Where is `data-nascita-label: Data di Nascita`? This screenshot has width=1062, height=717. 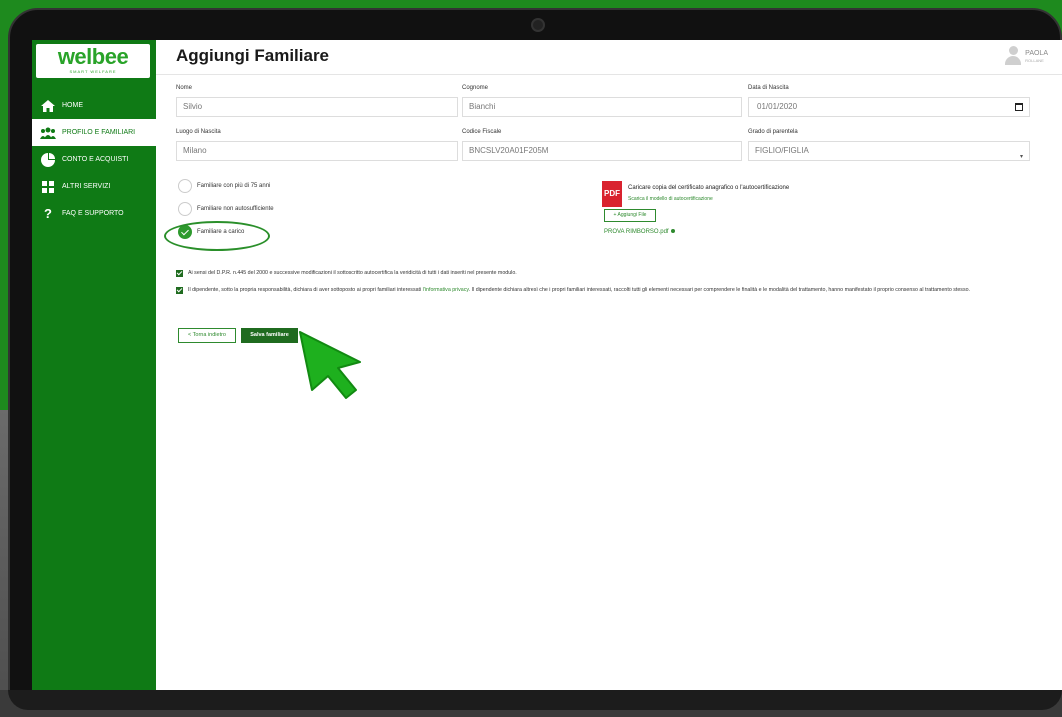 data-nascita-label: Data di Nascita is located at coordinates (768, 88).